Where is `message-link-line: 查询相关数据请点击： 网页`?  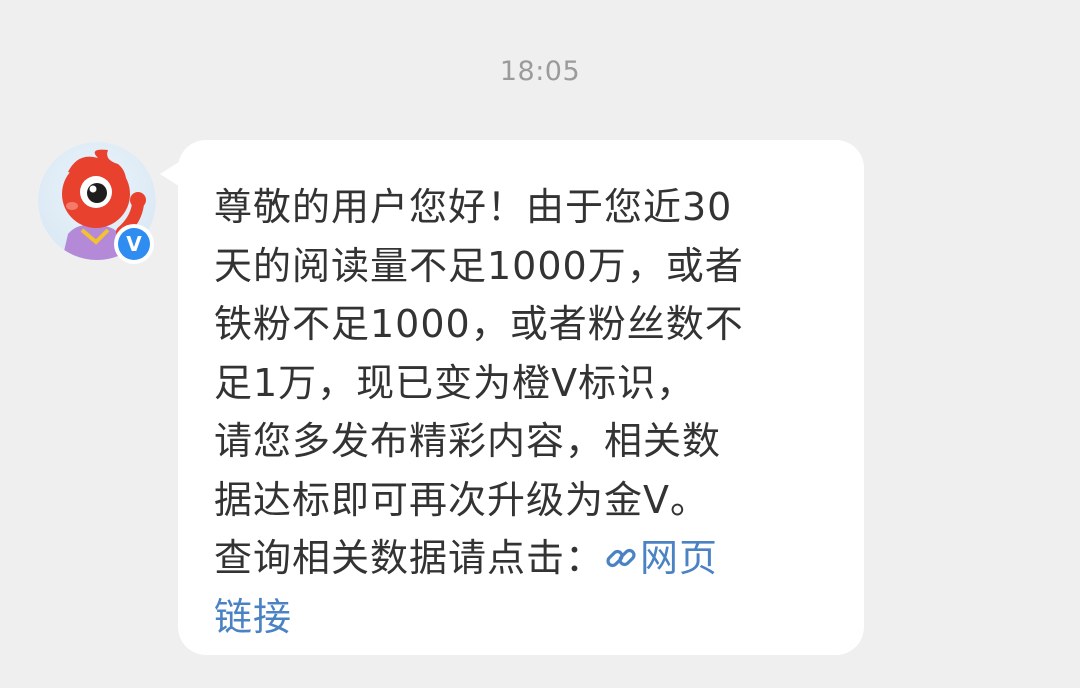 message-link-line: 查询相关数据请点击： 网页 is located at coordinates (524, 558).